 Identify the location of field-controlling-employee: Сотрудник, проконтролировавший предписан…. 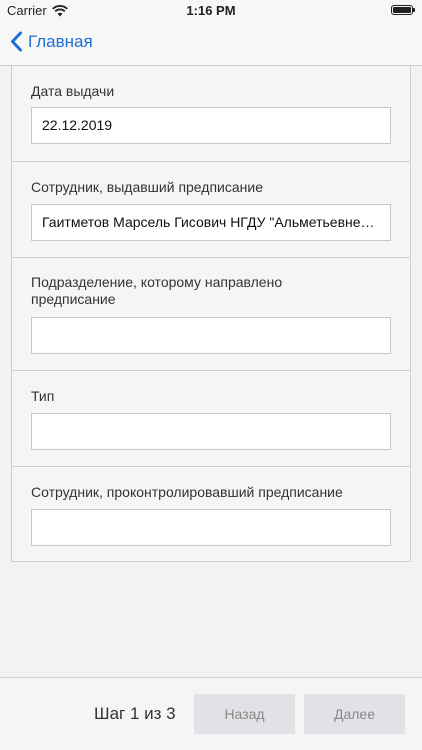
(211, 514).